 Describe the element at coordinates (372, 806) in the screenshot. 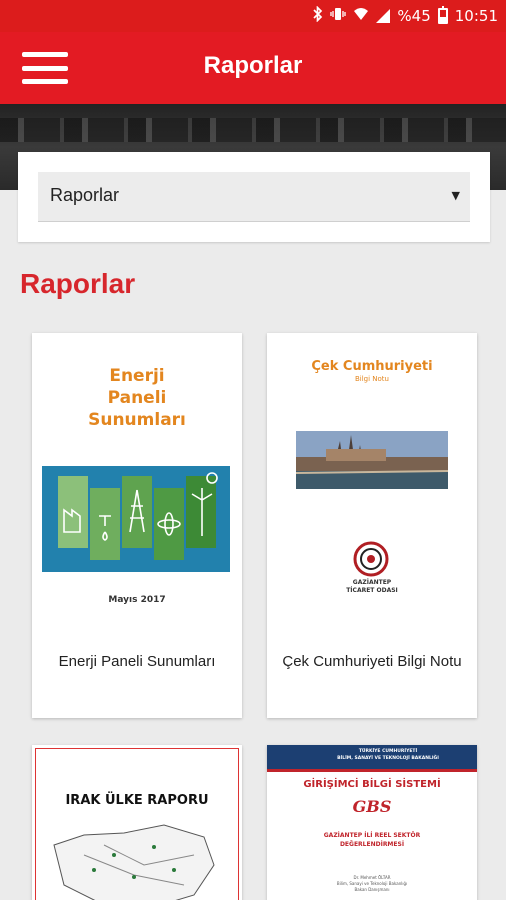

I see `gbs-logo: GBS` at that location.